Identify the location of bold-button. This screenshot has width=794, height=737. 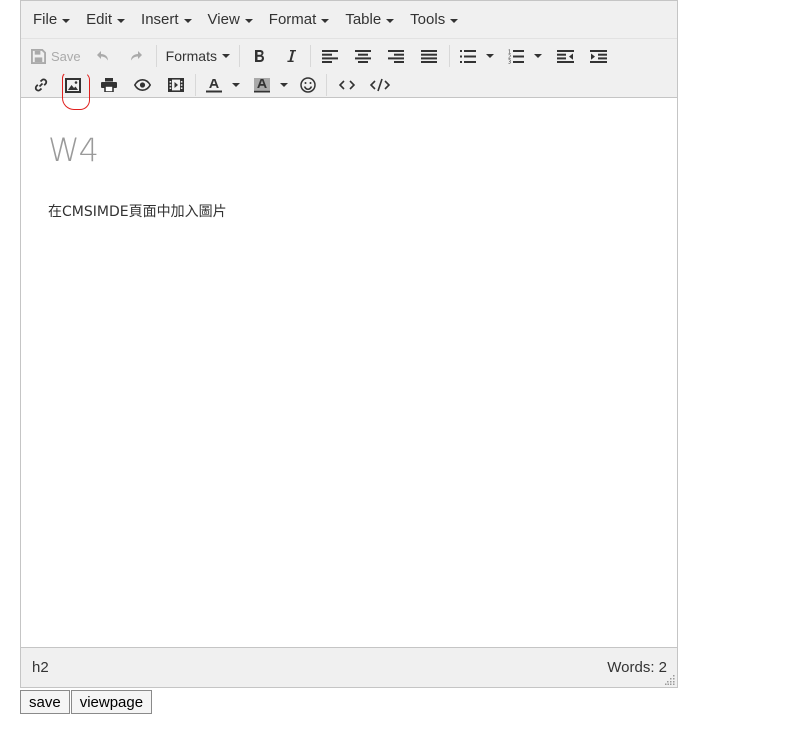
(259, 56).